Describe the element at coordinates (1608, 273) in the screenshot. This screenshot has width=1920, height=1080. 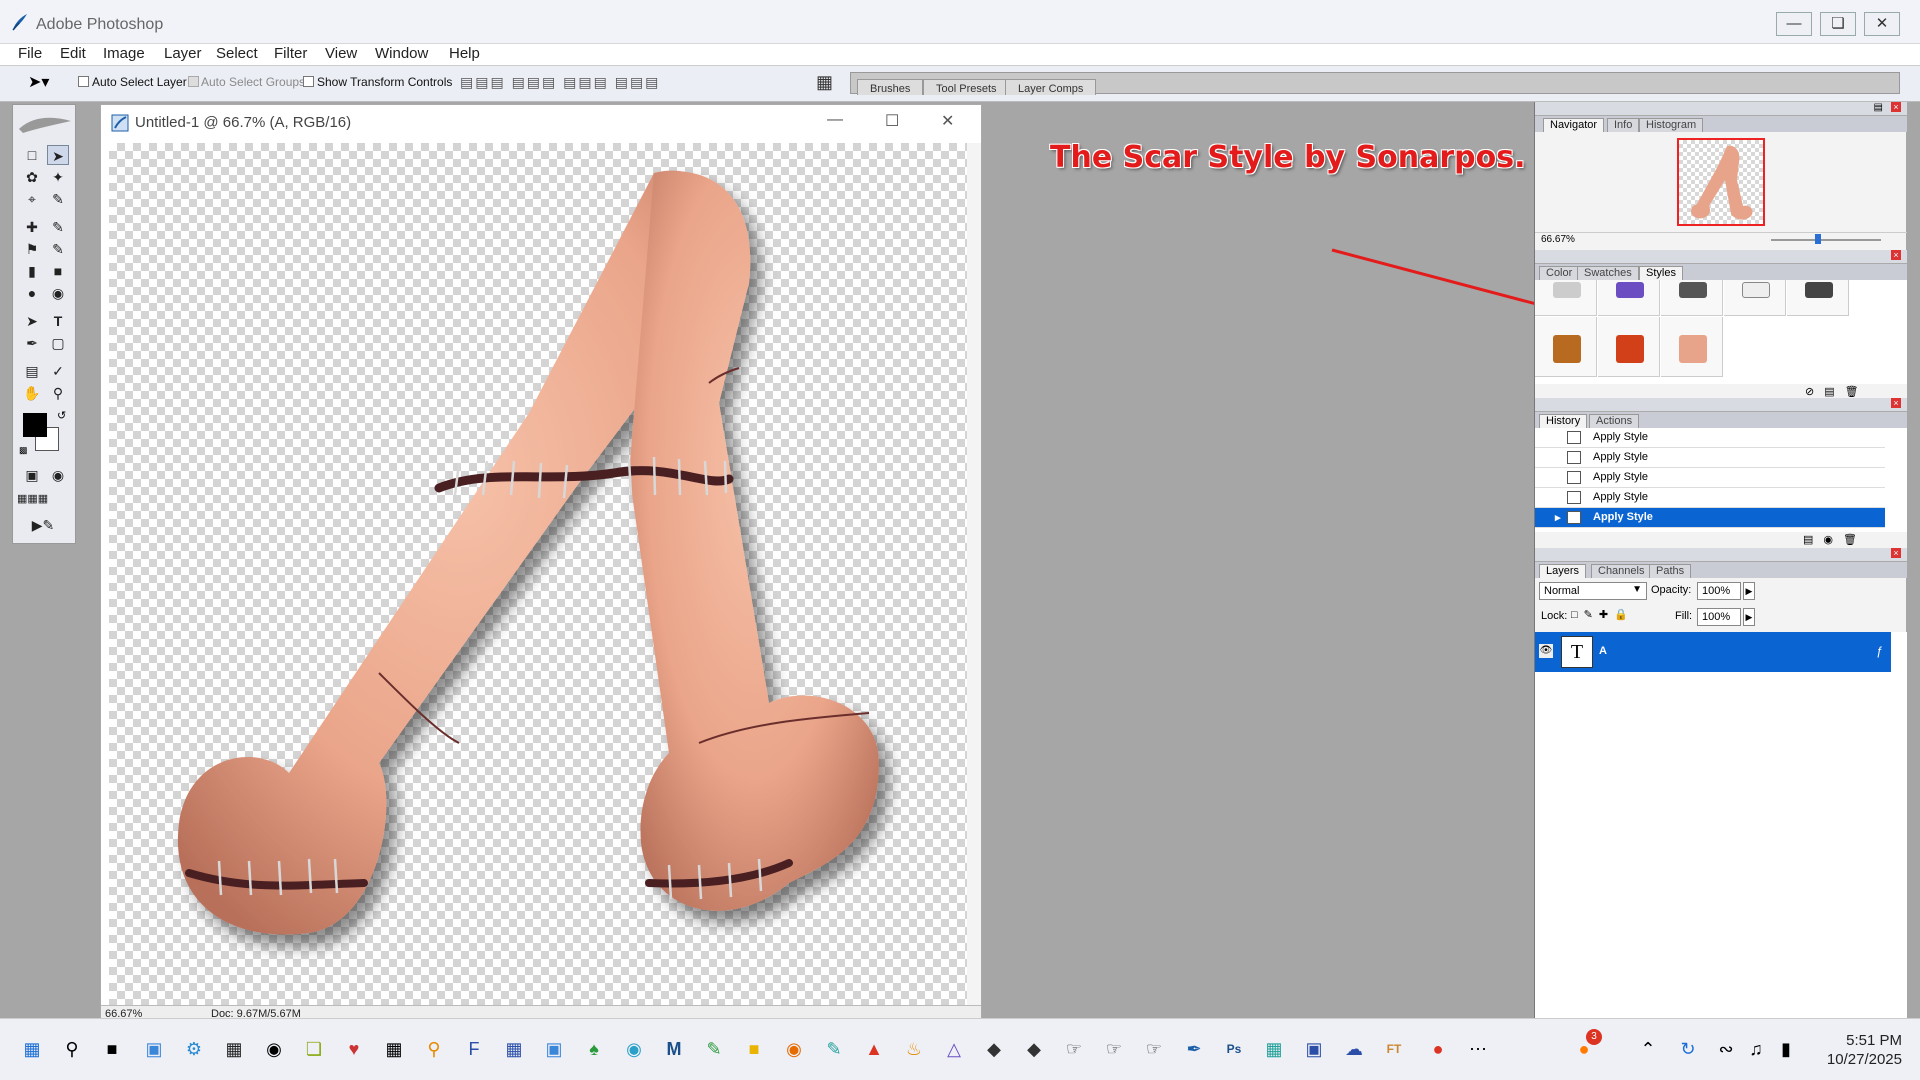
I see `tab-swatches: Swatches` at that location.